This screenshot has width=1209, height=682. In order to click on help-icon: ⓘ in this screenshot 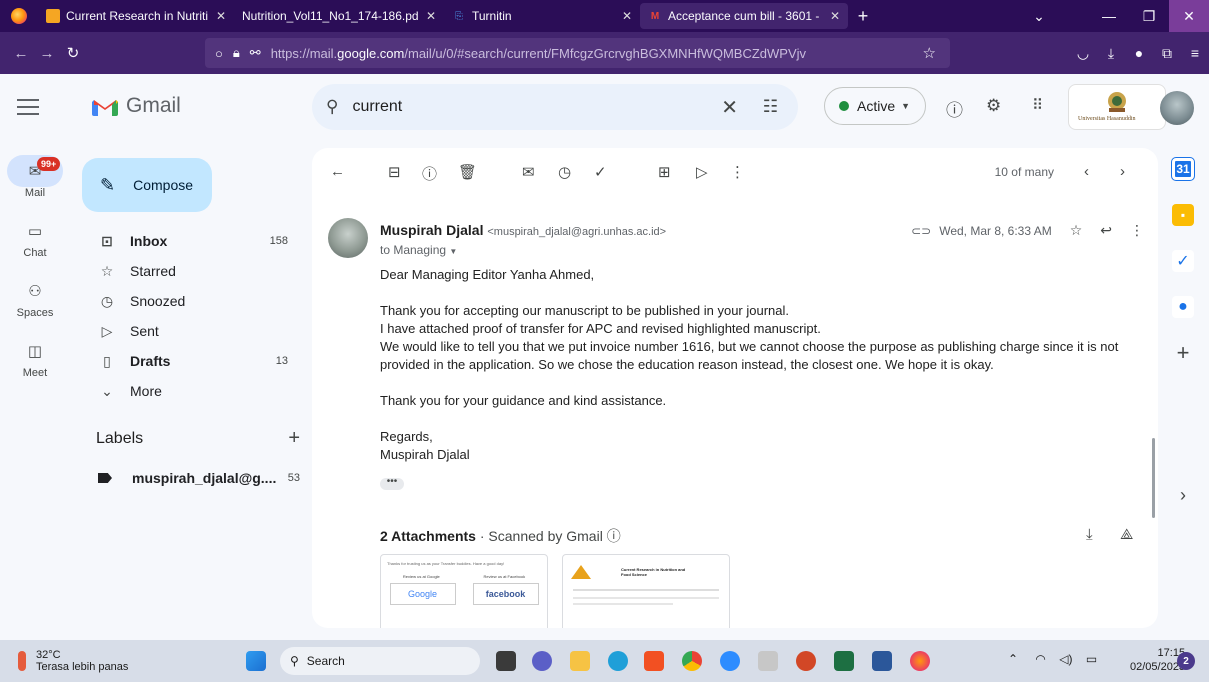, I will do `click(954, 108)`.